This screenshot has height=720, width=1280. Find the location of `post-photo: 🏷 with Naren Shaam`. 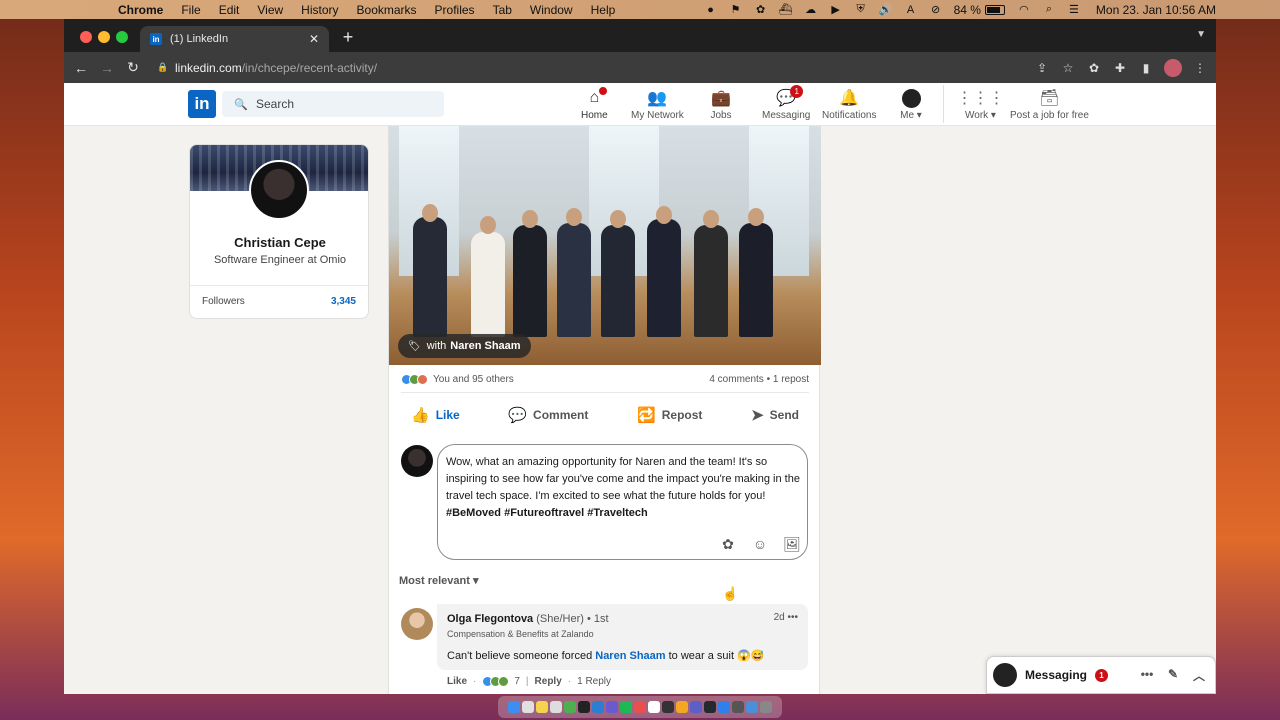

post-photo: 🏷 with Naren Shaam is located at coordinates (605, 245).